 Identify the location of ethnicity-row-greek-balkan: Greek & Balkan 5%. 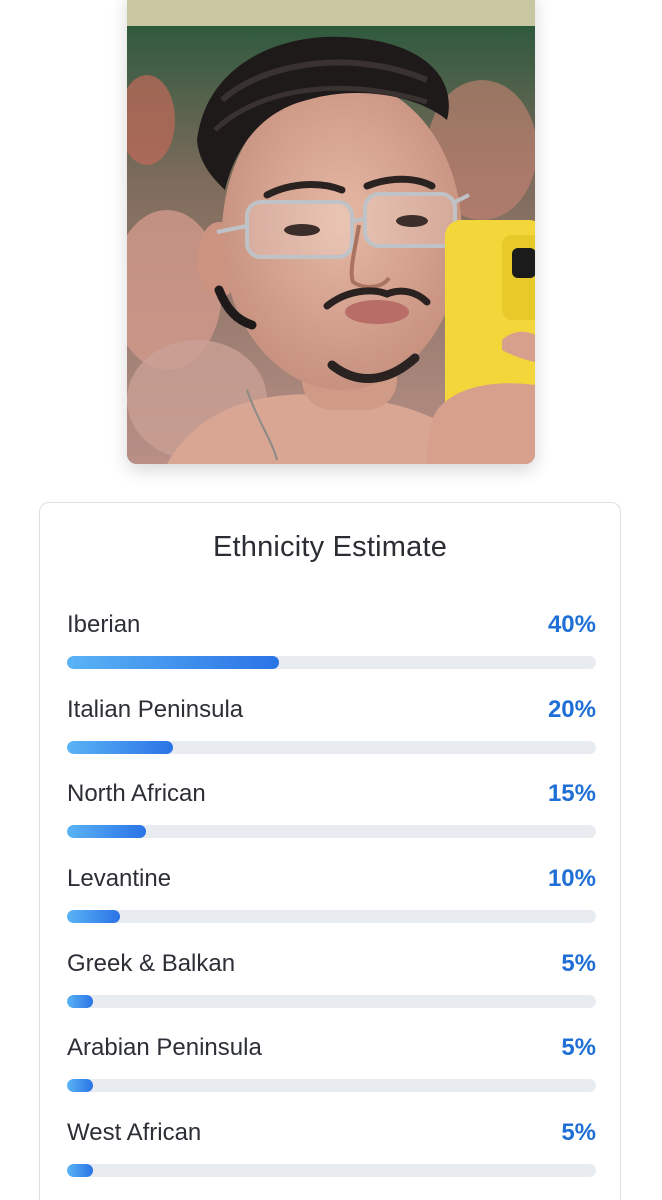
(331, 992).